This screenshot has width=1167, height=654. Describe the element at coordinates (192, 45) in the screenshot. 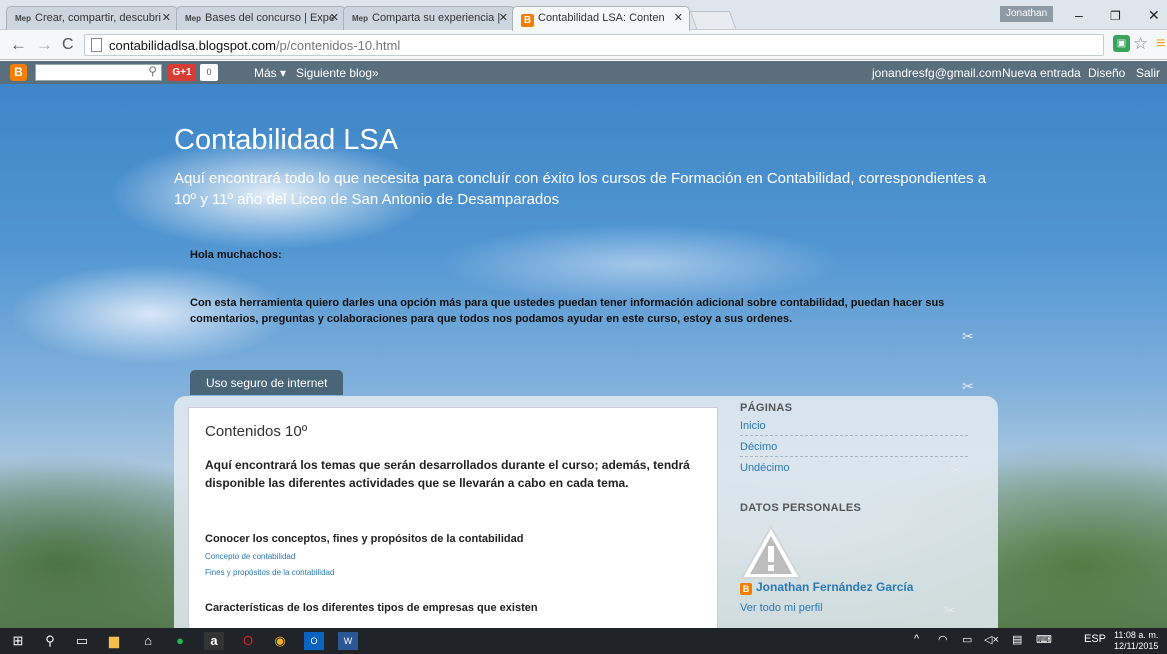

I see `url-host: contabilidadlsa.blogspot.com` at that location.